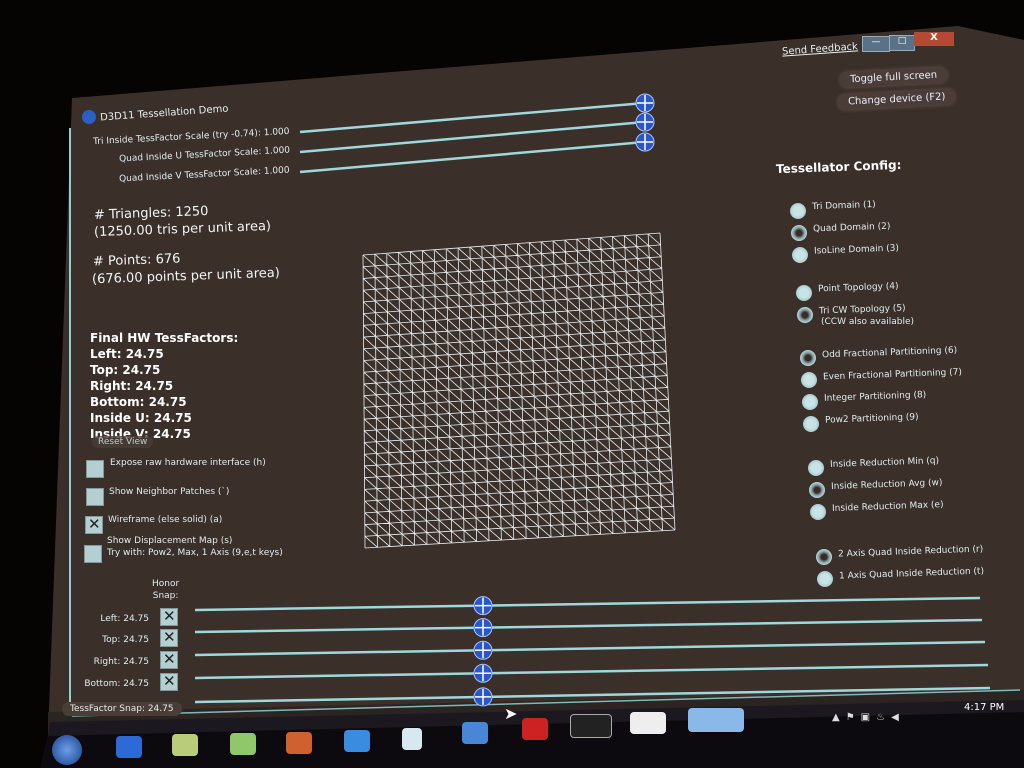 This screenshot has height=768, width=1024. I want to click on taskbar-clock: 4:17 PM, so click(984, 707).